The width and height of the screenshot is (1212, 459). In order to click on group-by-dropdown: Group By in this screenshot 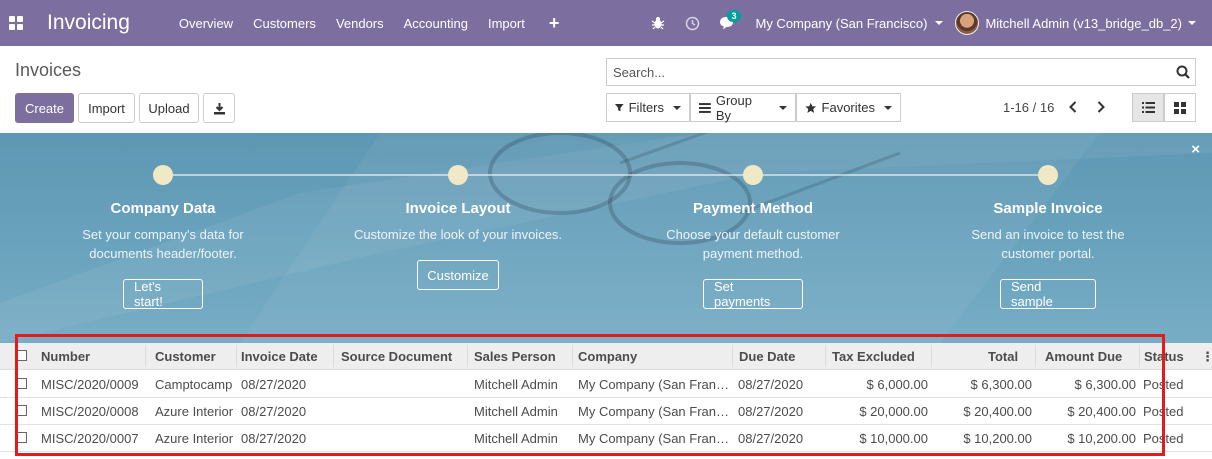, I will do `click(743, 107)`.